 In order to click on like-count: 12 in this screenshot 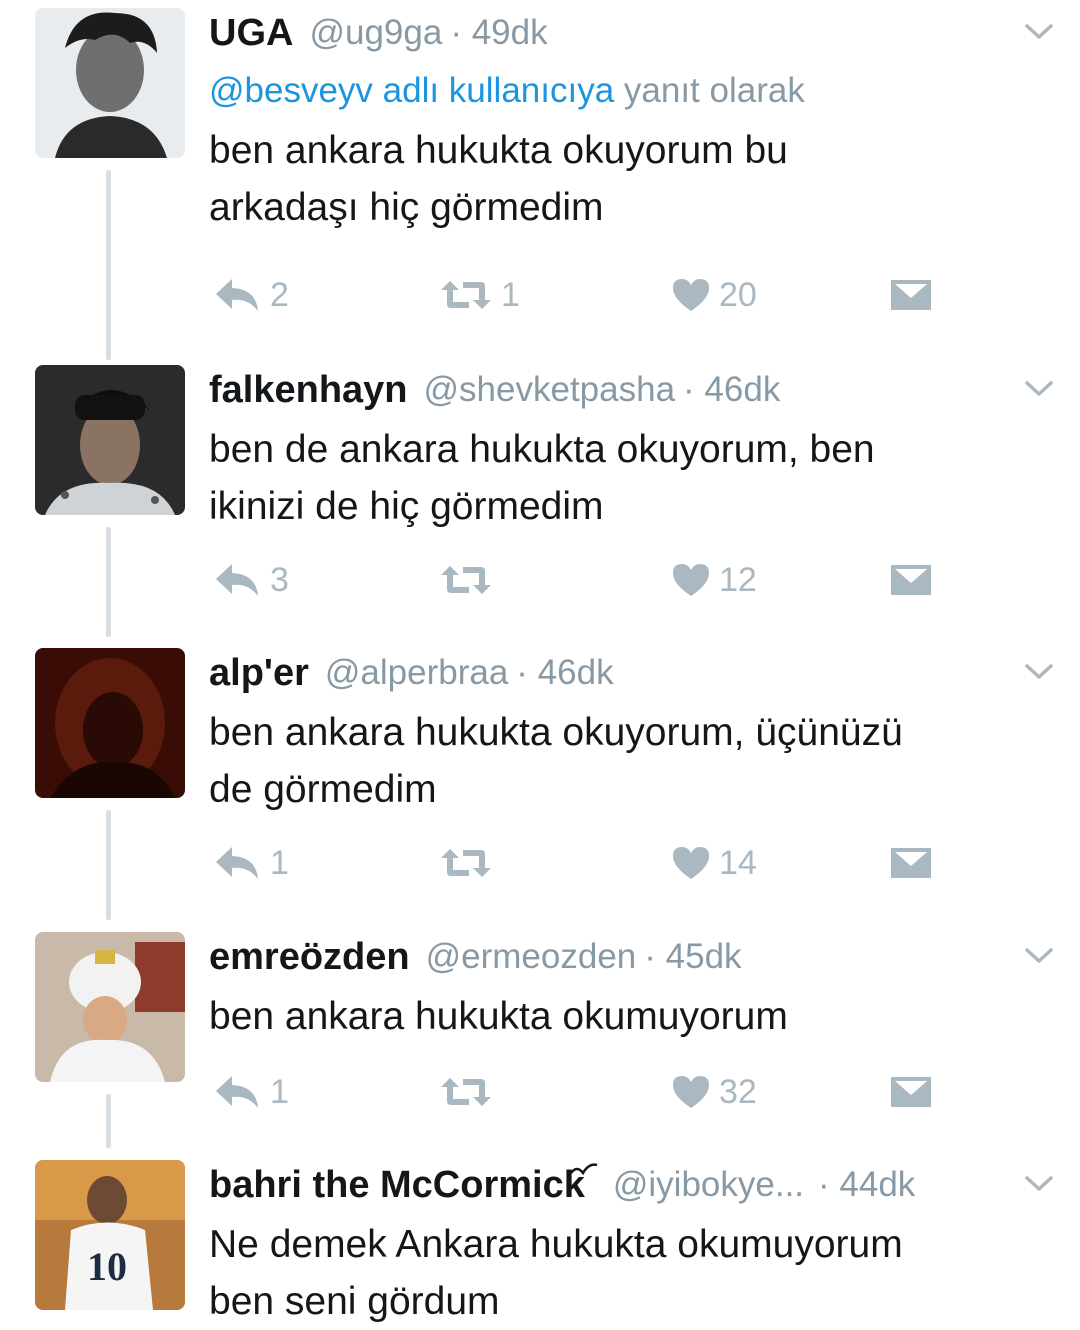, I will do `click(738, 579)`.